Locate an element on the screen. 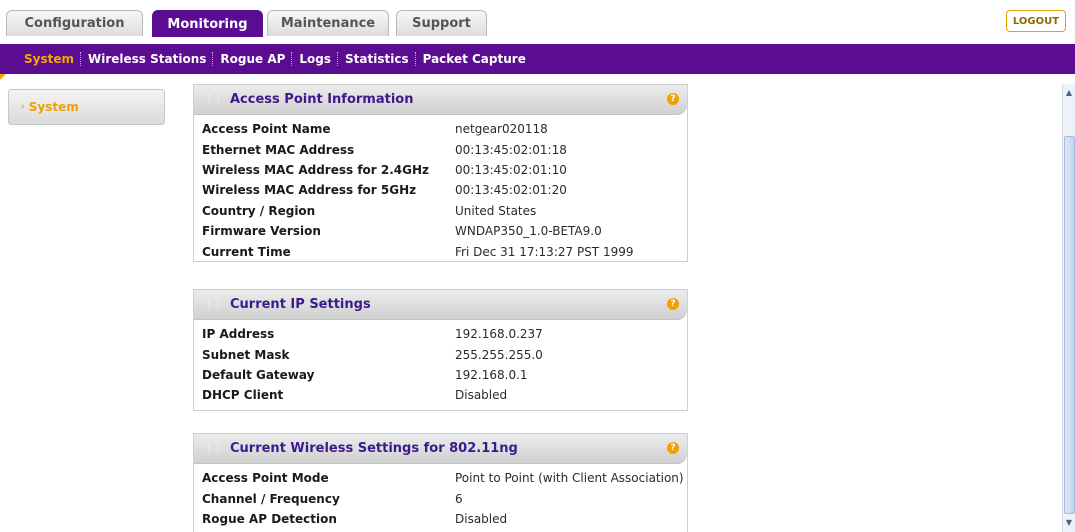  row-label: Access Point Mode is located at coordinates (265, 478).